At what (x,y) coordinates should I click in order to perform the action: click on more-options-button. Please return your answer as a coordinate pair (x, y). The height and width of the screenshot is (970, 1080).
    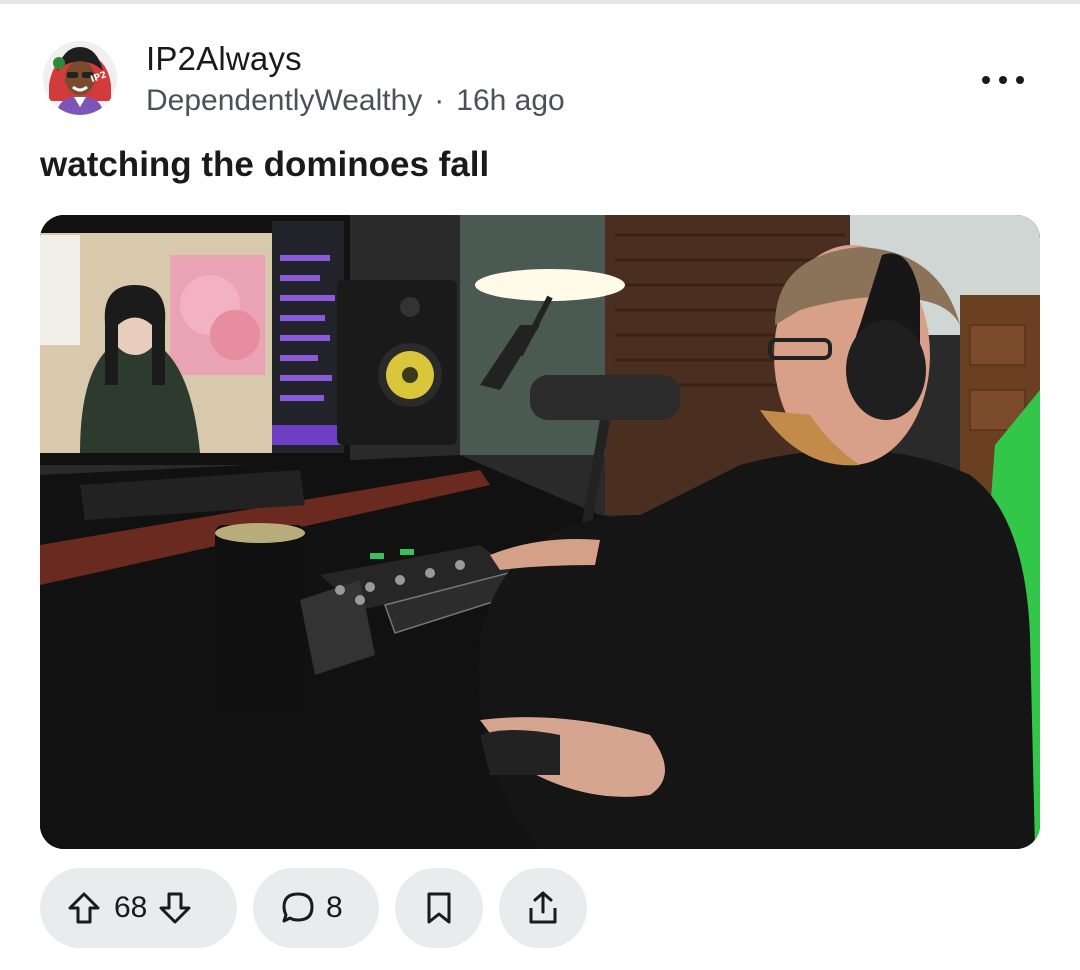
    Looking at the image, I should click on (1003, 80).